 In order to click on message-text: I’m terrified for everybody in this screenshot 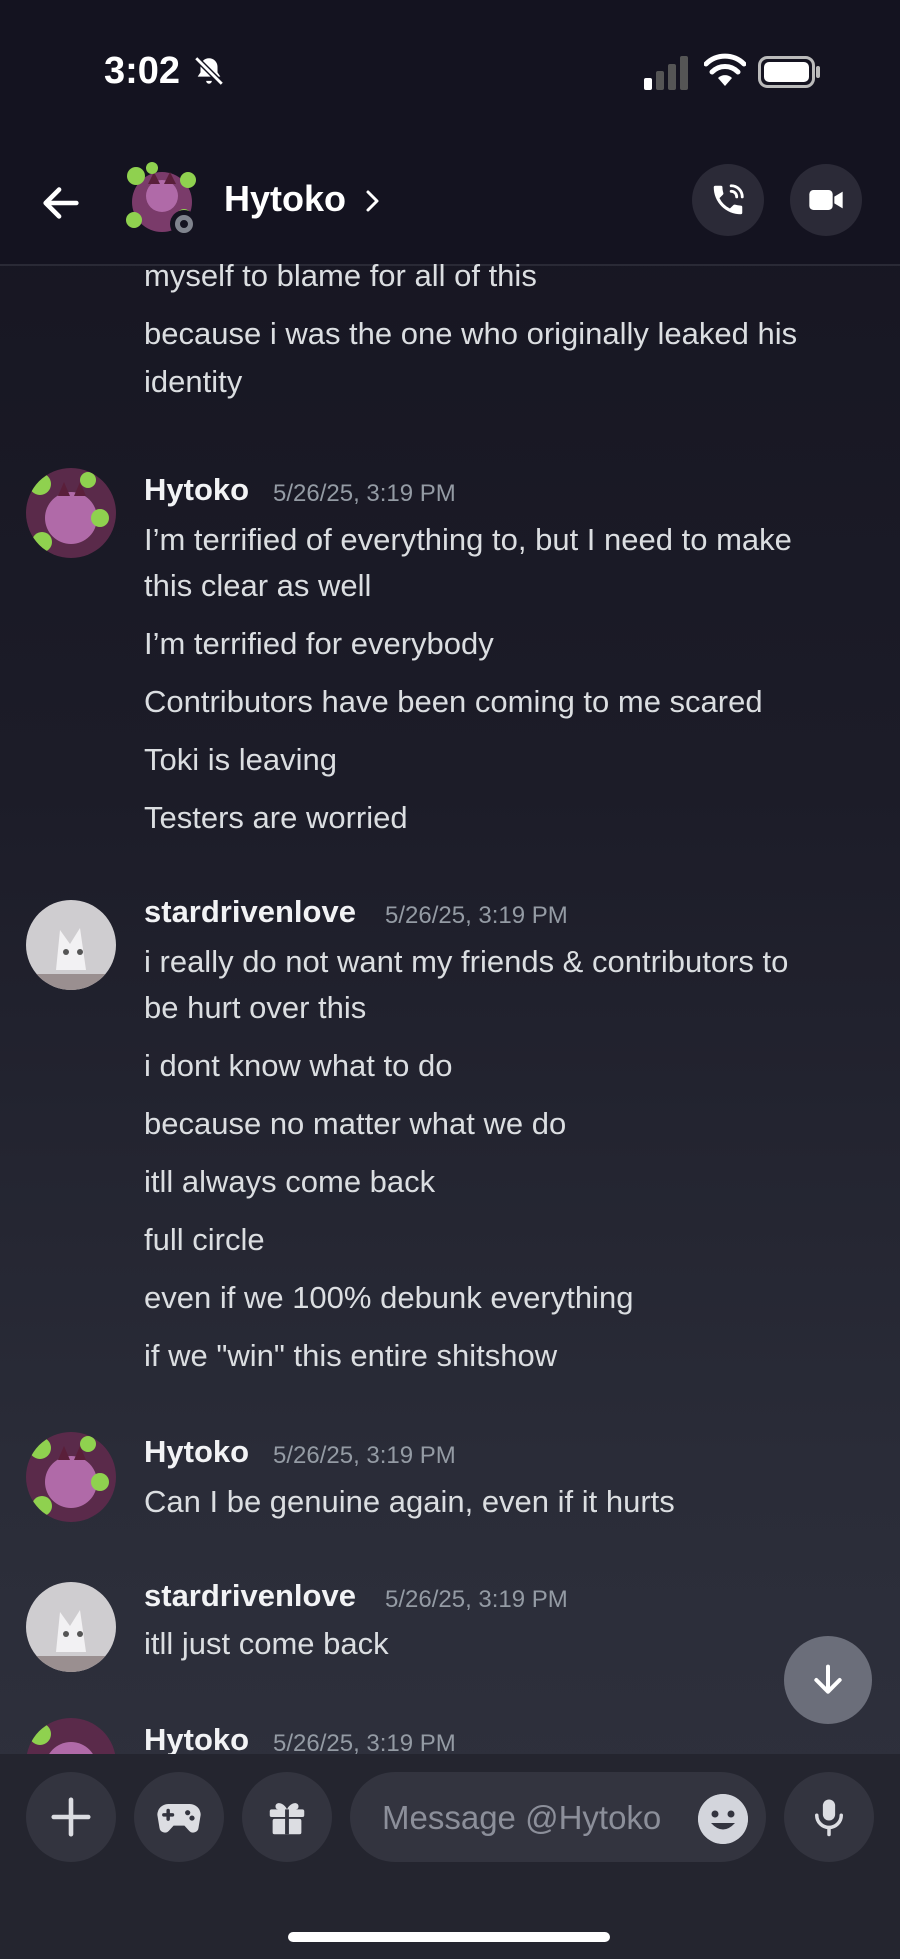, I will do `click(319, 643)`.